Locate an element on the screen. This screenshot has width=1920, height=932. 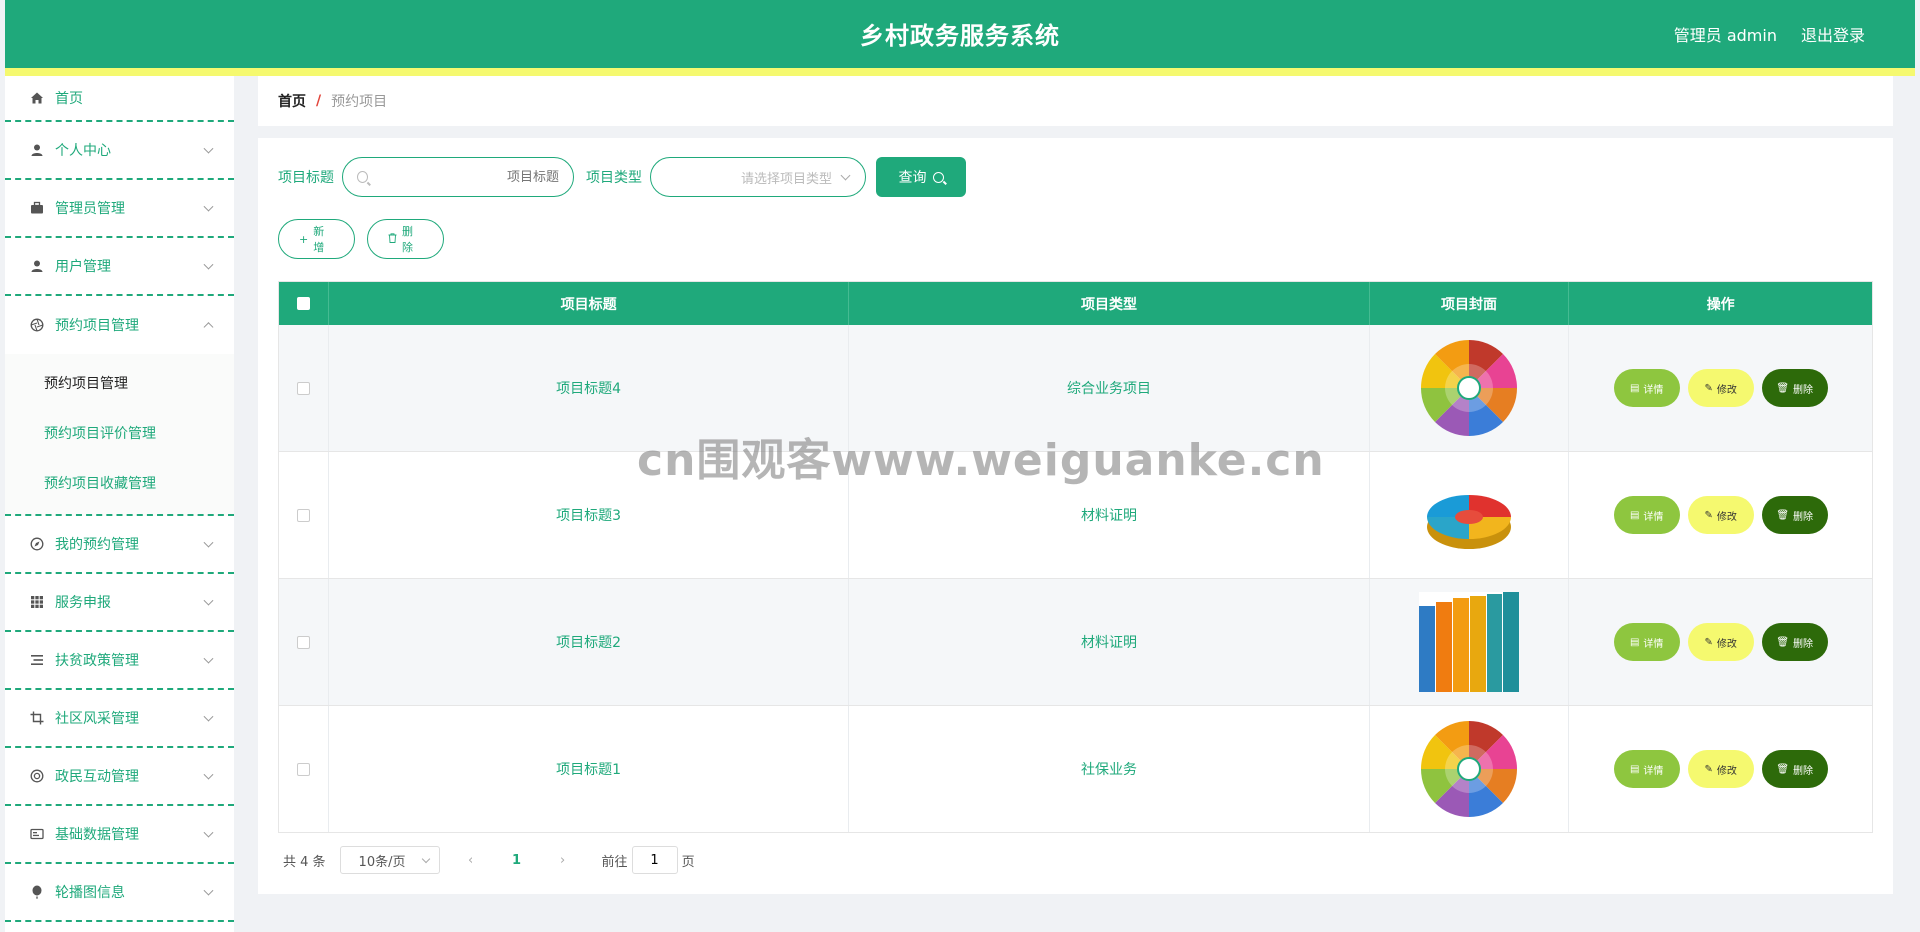
page-number: 1 is located at coordinates (517, 860).